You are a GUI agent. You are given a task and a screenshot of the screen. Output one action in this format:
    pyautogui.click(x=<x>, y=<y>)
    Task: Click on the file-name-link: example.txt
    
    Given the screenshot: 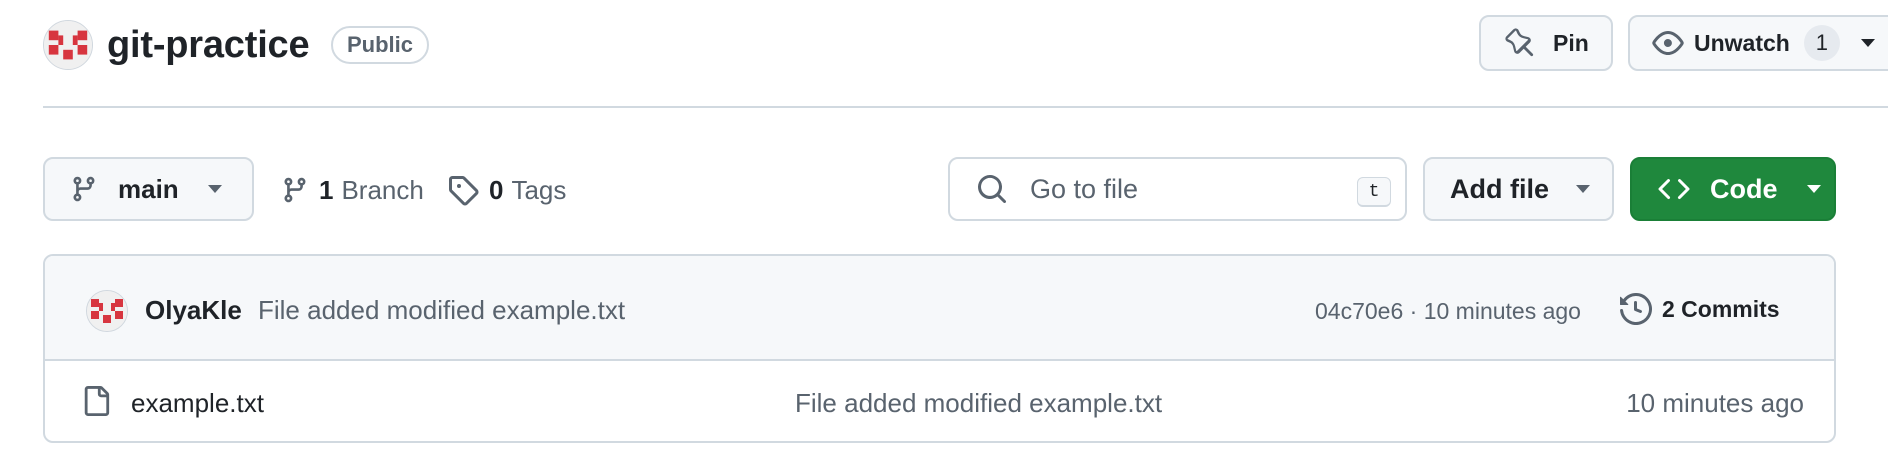 What is the action you would take?
    pyautogui.click(x=197, y=403)
    